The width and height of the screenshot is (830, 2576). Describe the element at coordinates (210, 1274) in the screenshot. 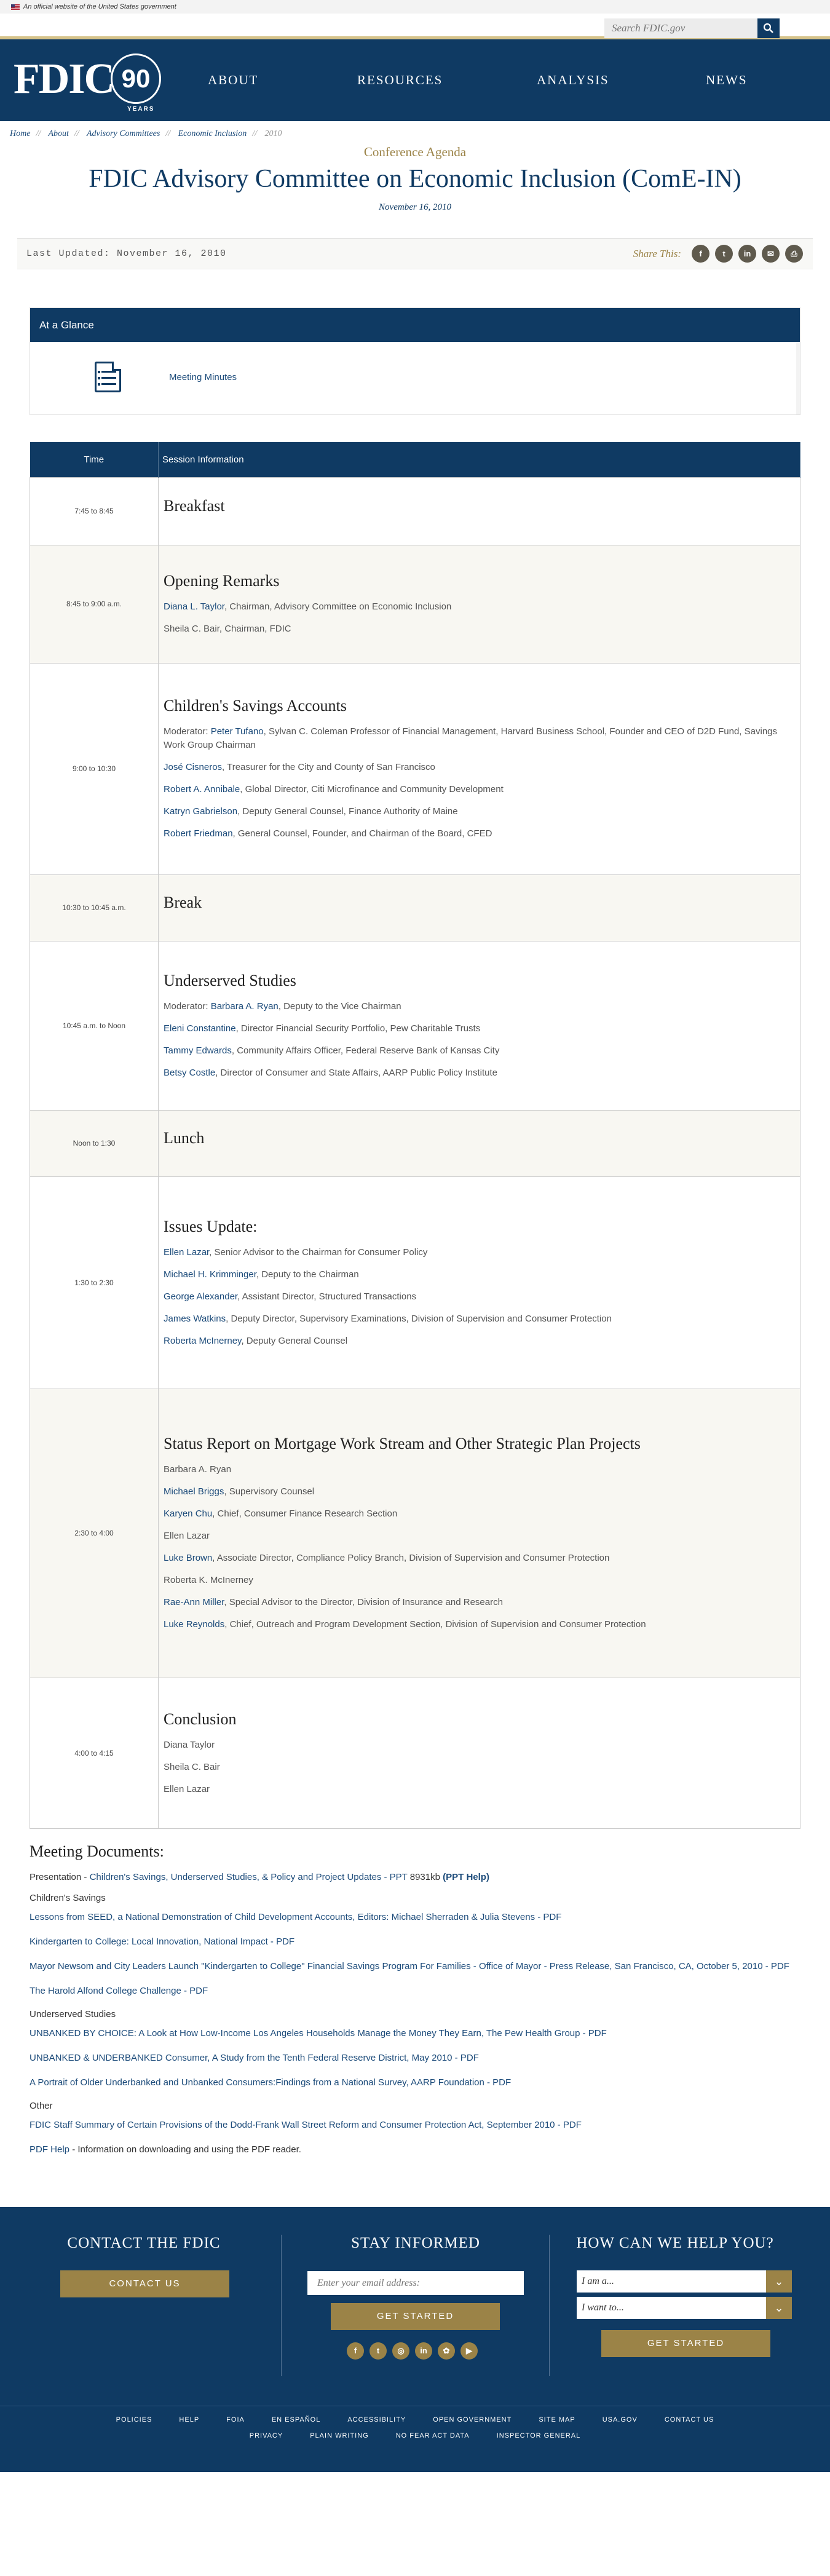

I see `speaker-link: Michael H. Krimminger` at that location.